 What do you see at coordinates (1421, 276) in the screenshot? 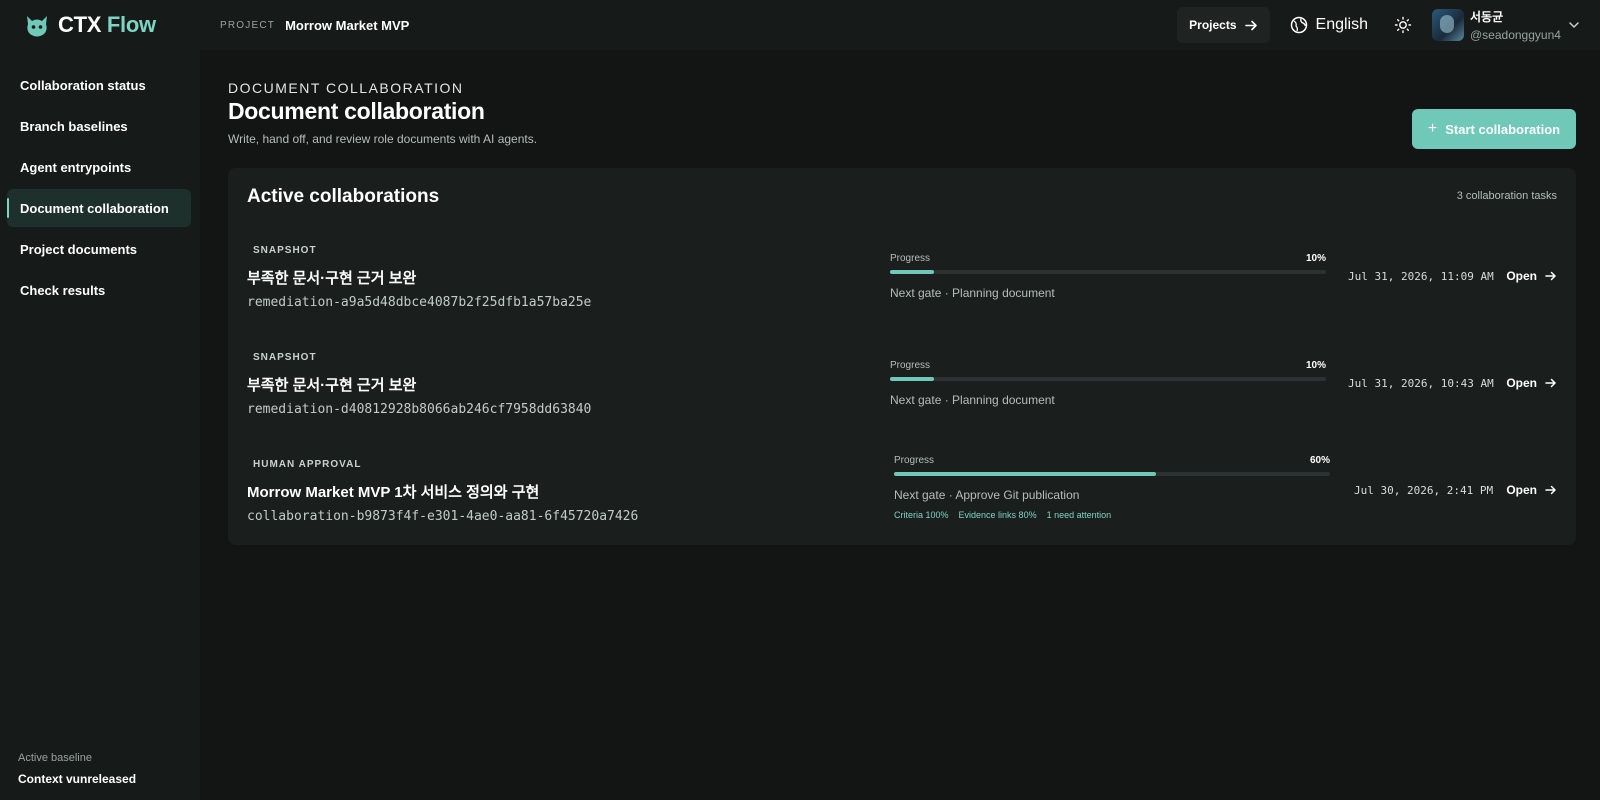
I see `updated-time: Jul 31, 2026, 11:09 AM` at bounding box center [1421, 276].